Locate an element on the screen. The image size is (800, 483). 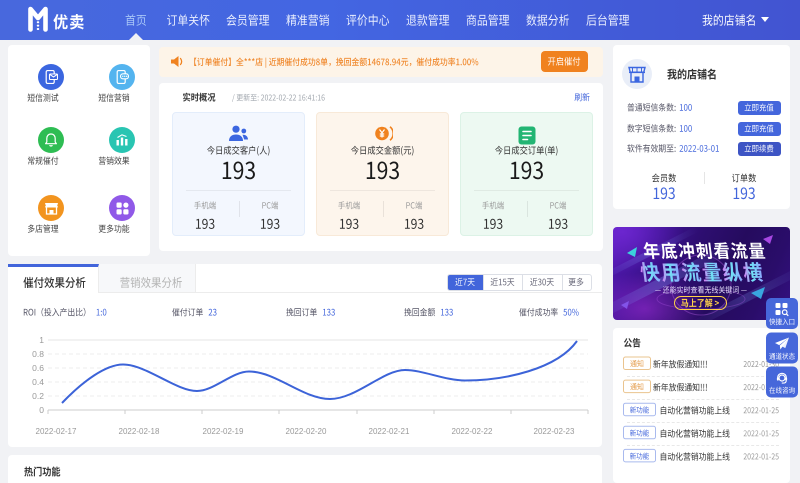
svg-text: 2022-02-23 is located at coordinates (554, 431).